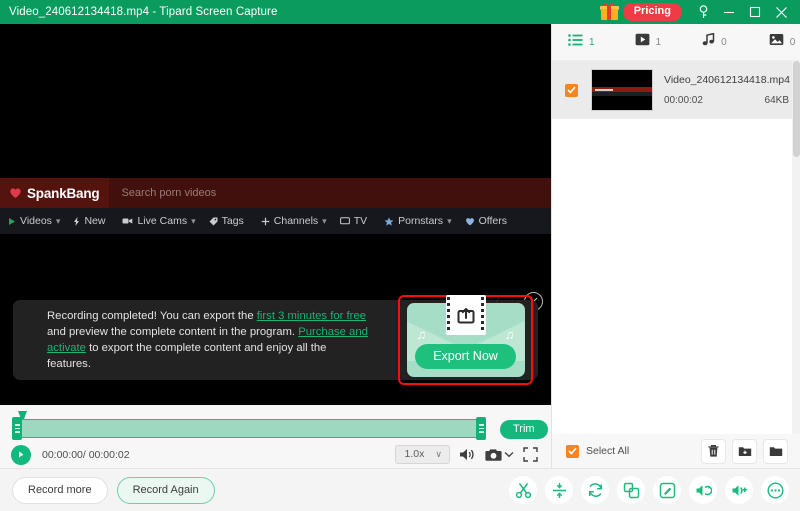  Describe the element at coordinates (228, 221) in the screenshot. I see `nav-item-tags: Tags` at that location.